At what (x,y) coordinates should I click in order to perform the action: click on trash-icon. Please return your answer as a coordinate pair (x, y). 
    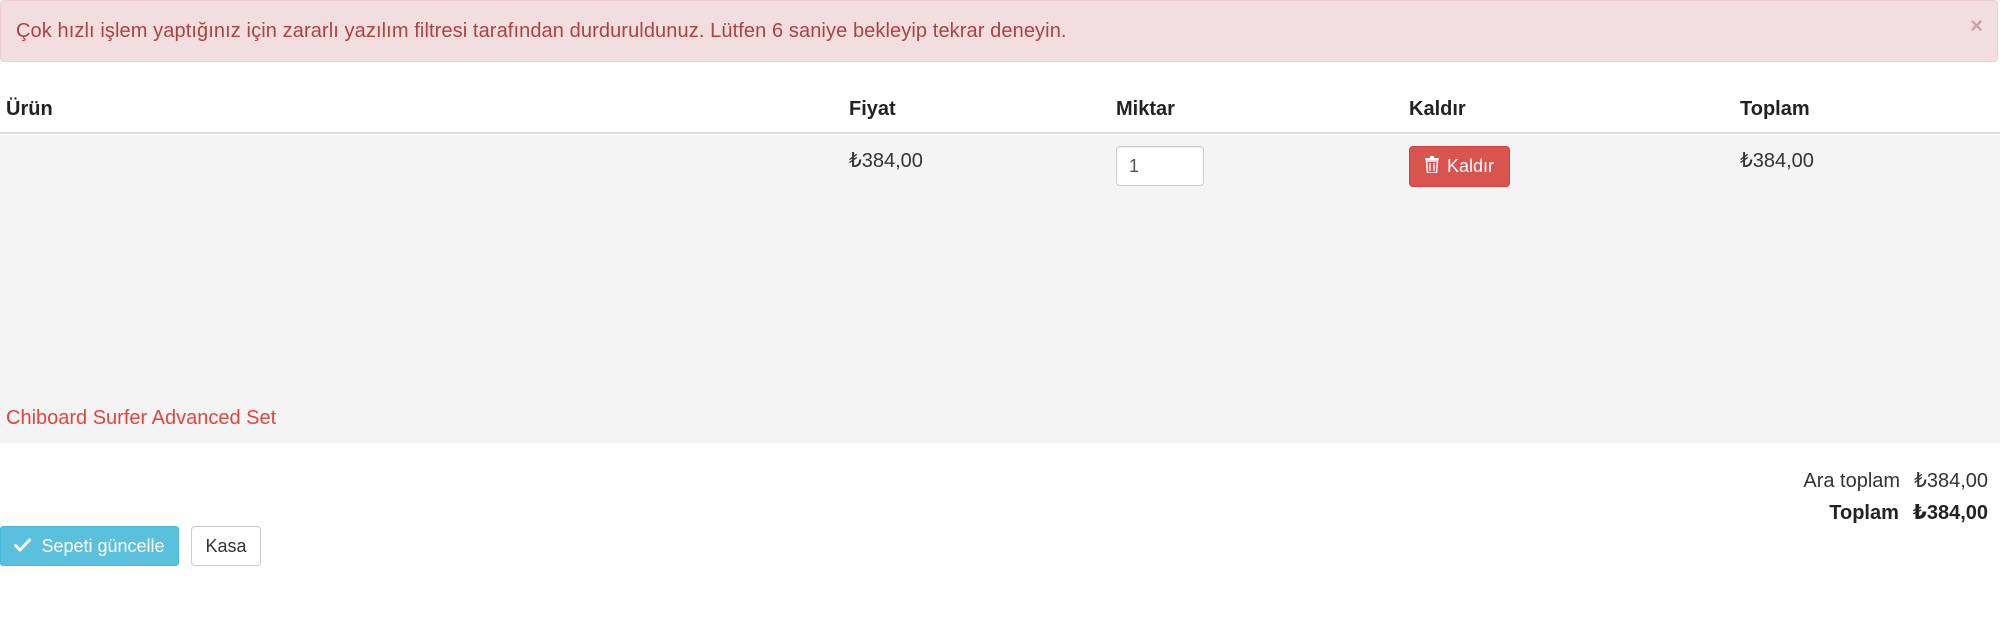
    Looking at the image, I should click on (1431, 166).